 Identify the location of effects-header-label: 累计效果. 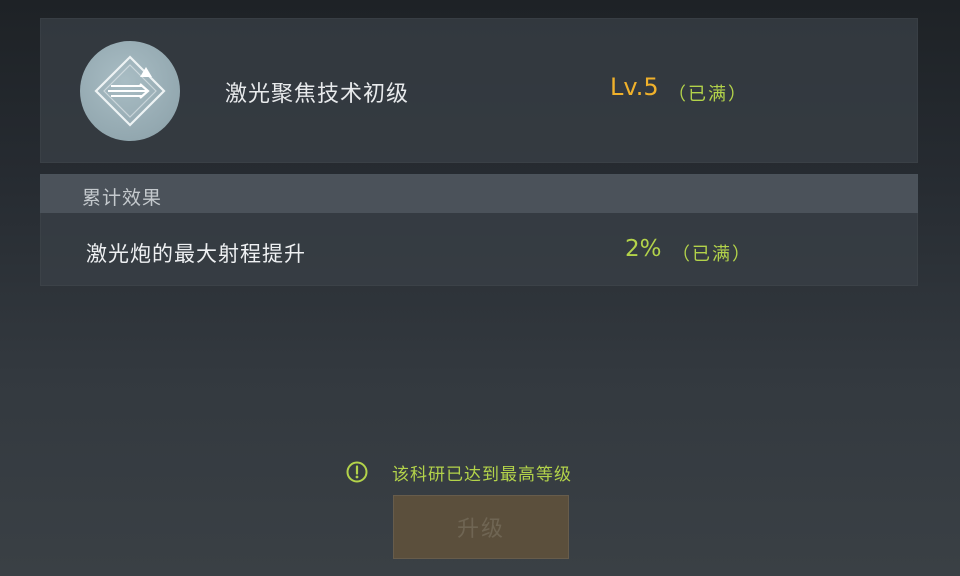
(122, 198).